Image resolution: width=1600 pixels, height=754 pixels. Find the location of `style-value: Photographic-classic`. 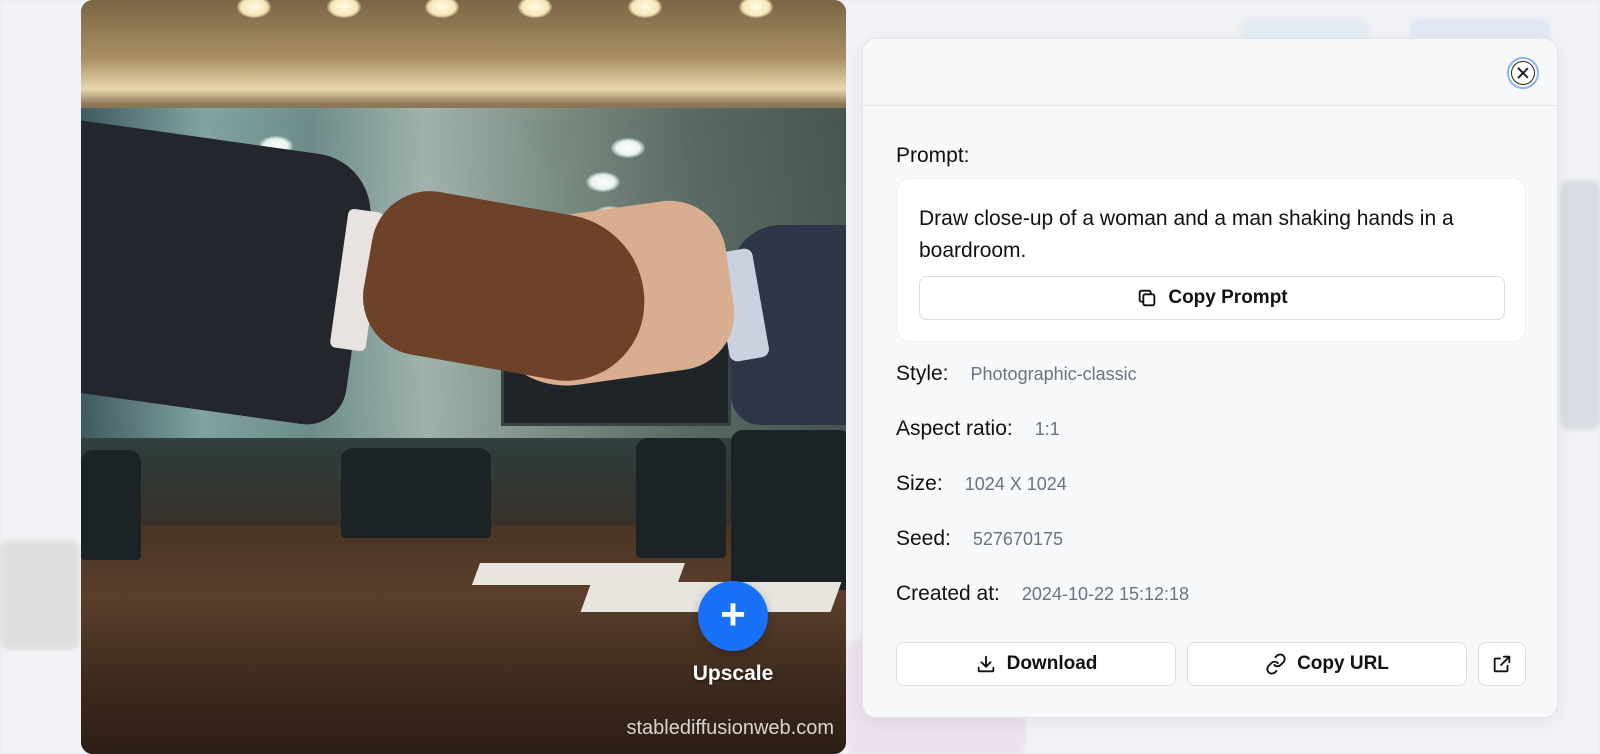

style-value: Photographic-classic is located at coordinates (1053, 374).